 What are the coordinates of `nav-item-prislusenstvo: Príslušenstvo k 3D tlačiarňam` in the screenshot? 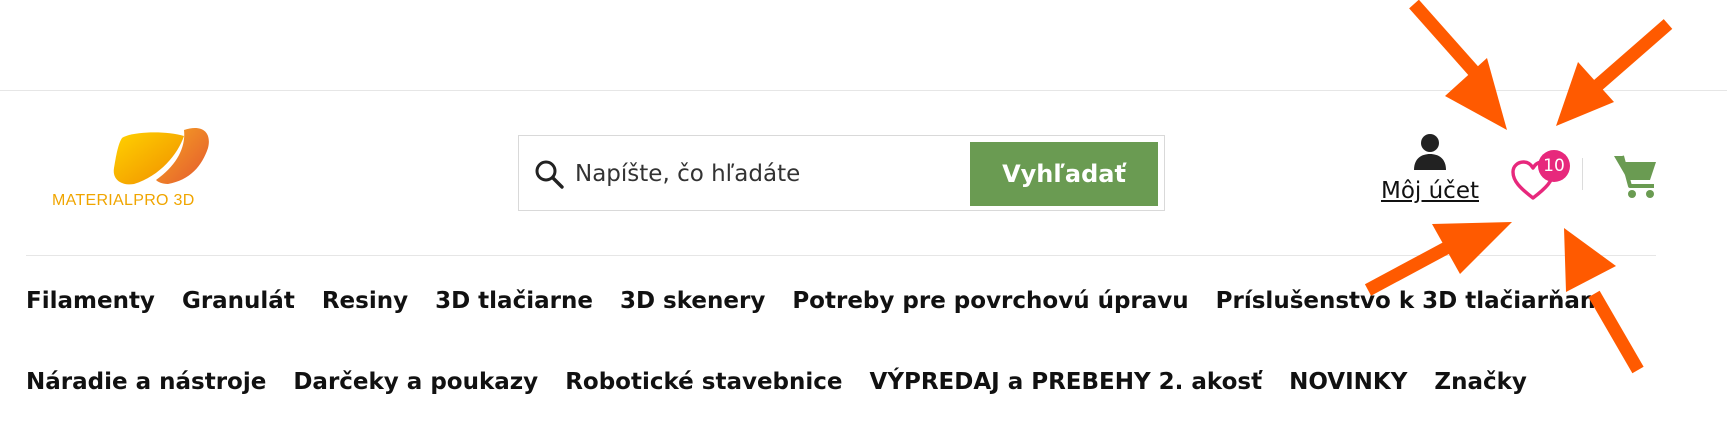 It's located at (1410, 301).